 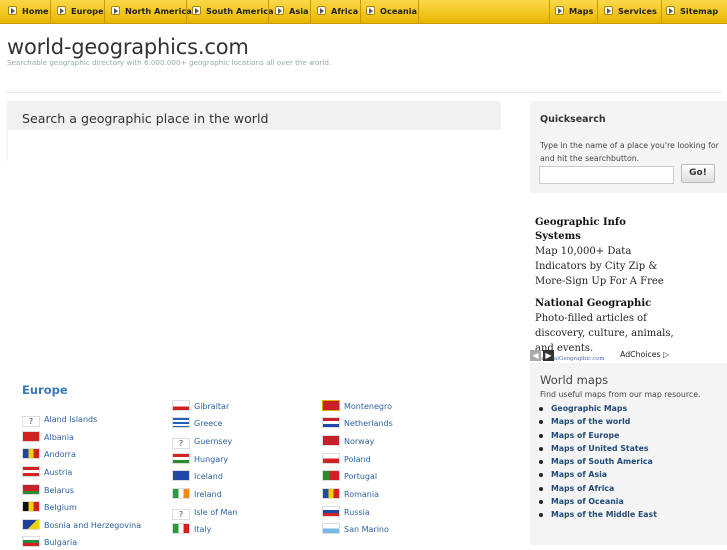 What do you see at coordinates (80, 11) in the screenshot?
I see `nav-europe: Europe` at bounding box center [80, 11].